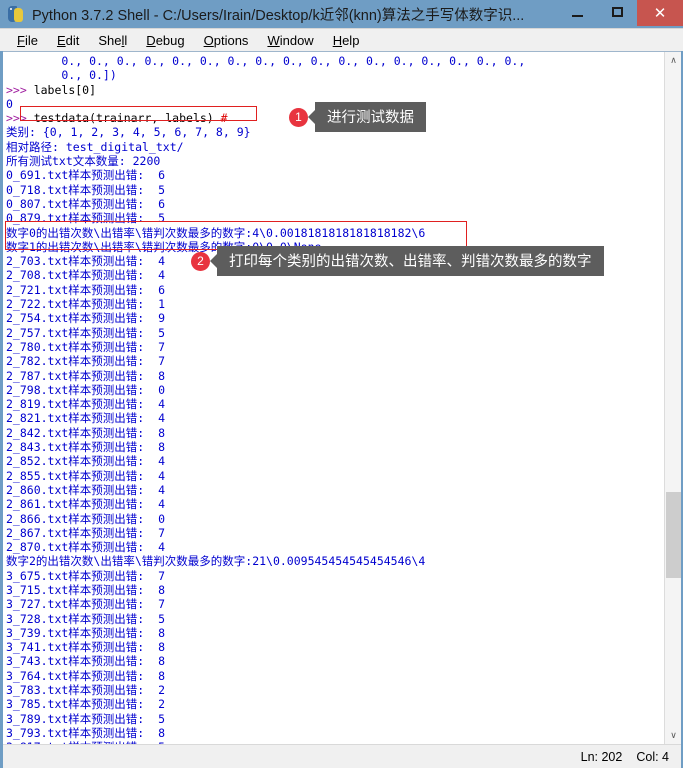  I want to click on menu-item-debug: Debug, so click(165, 40).